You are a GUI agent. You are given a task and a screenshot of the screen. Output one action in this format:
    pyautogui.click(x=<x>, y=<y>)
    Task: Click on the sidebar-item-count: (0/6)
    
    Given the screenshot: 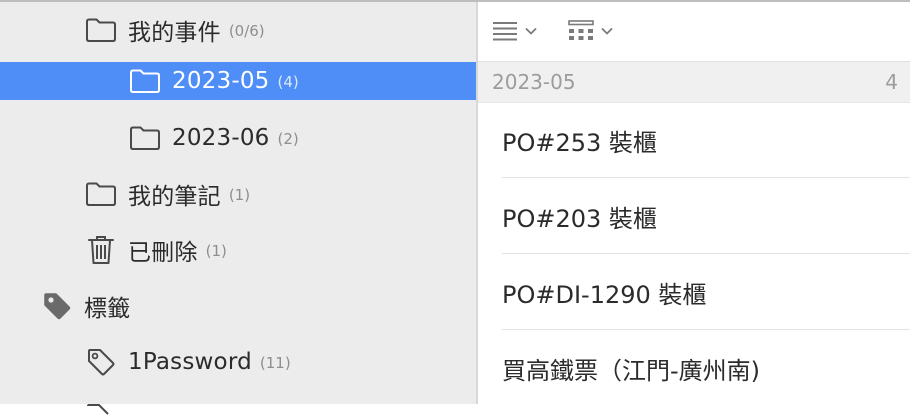 What is the action you would take?
    pyautogui.click(x=246, y=31)
    